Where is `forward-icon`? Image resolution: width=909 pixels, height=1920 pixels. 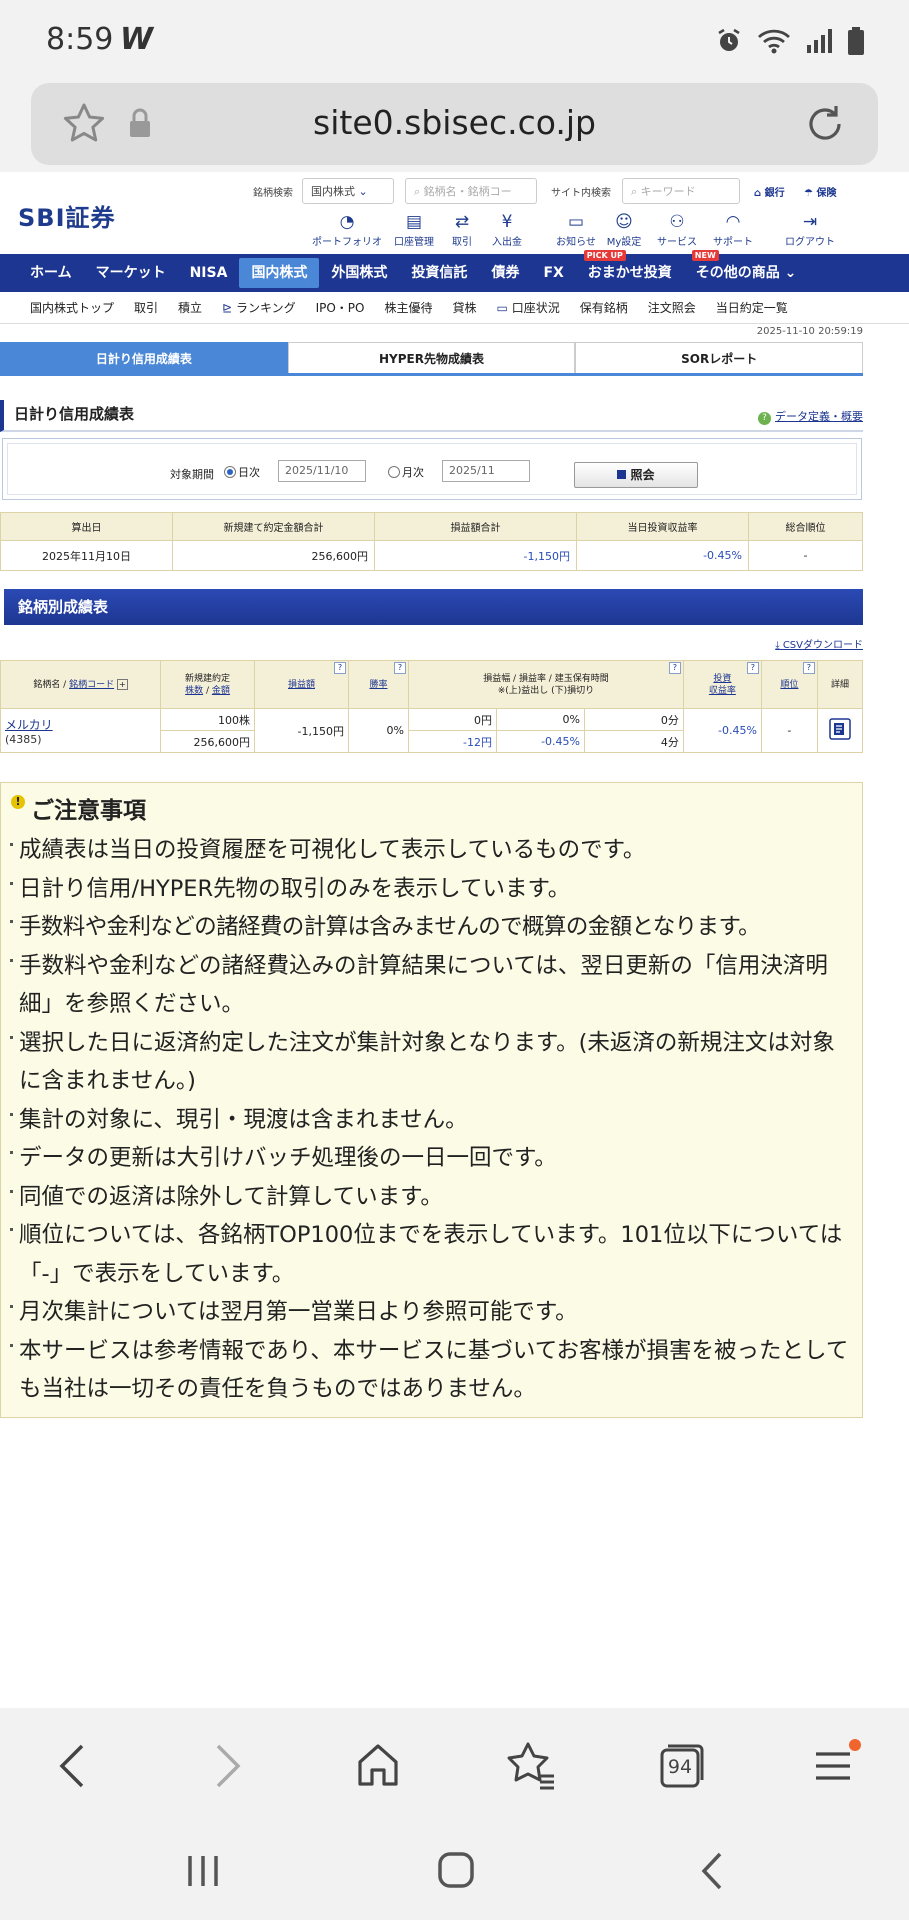 forward-icon is located at coordinates (226, 1766).